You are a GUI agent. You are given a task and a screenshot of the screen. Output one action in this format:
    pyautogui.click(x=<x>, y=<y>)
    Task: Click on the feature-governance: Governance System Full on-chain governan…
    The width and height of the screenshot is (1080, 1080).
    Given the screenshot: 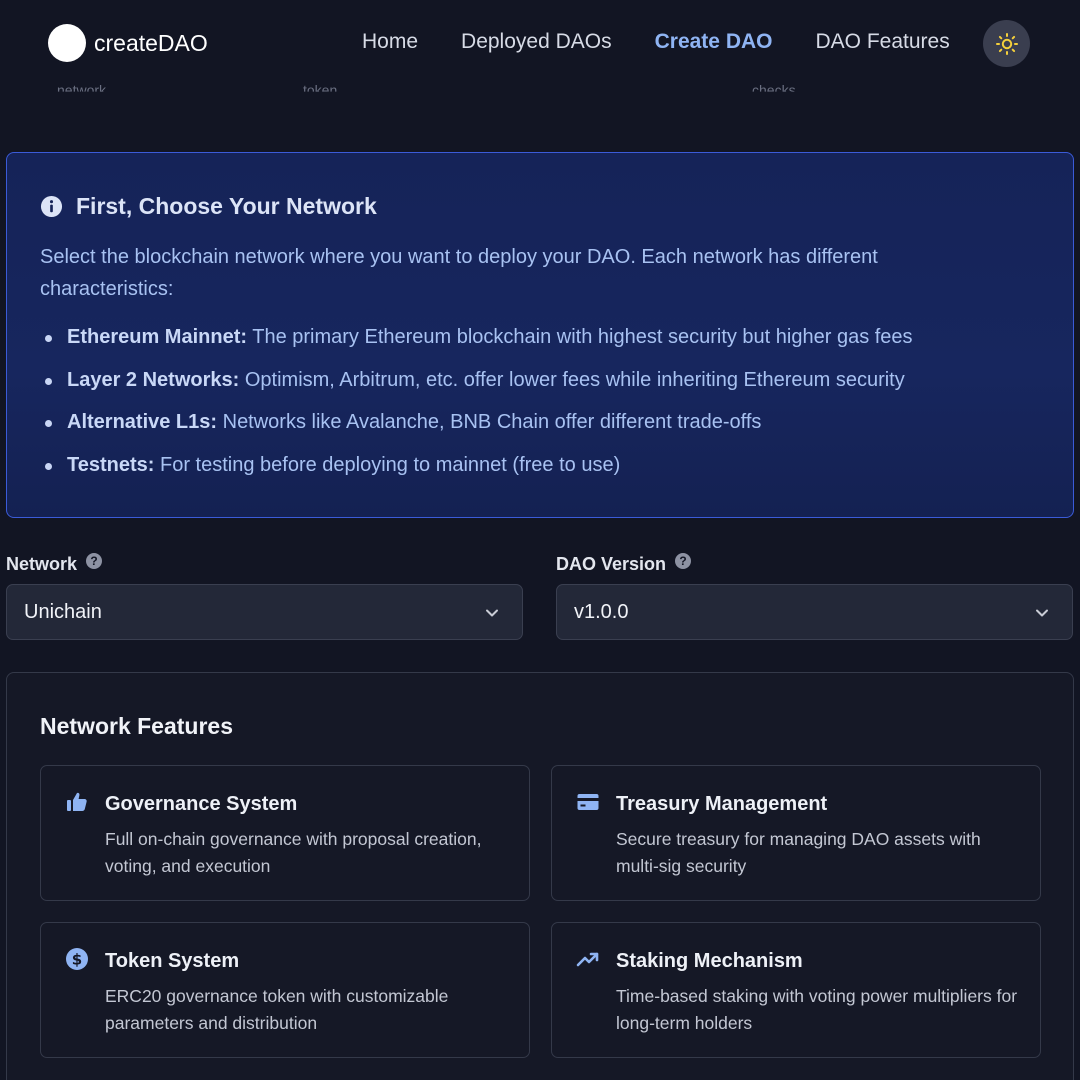 What is the action you would take?
    pyautogui.click(x=285, y=833)
    